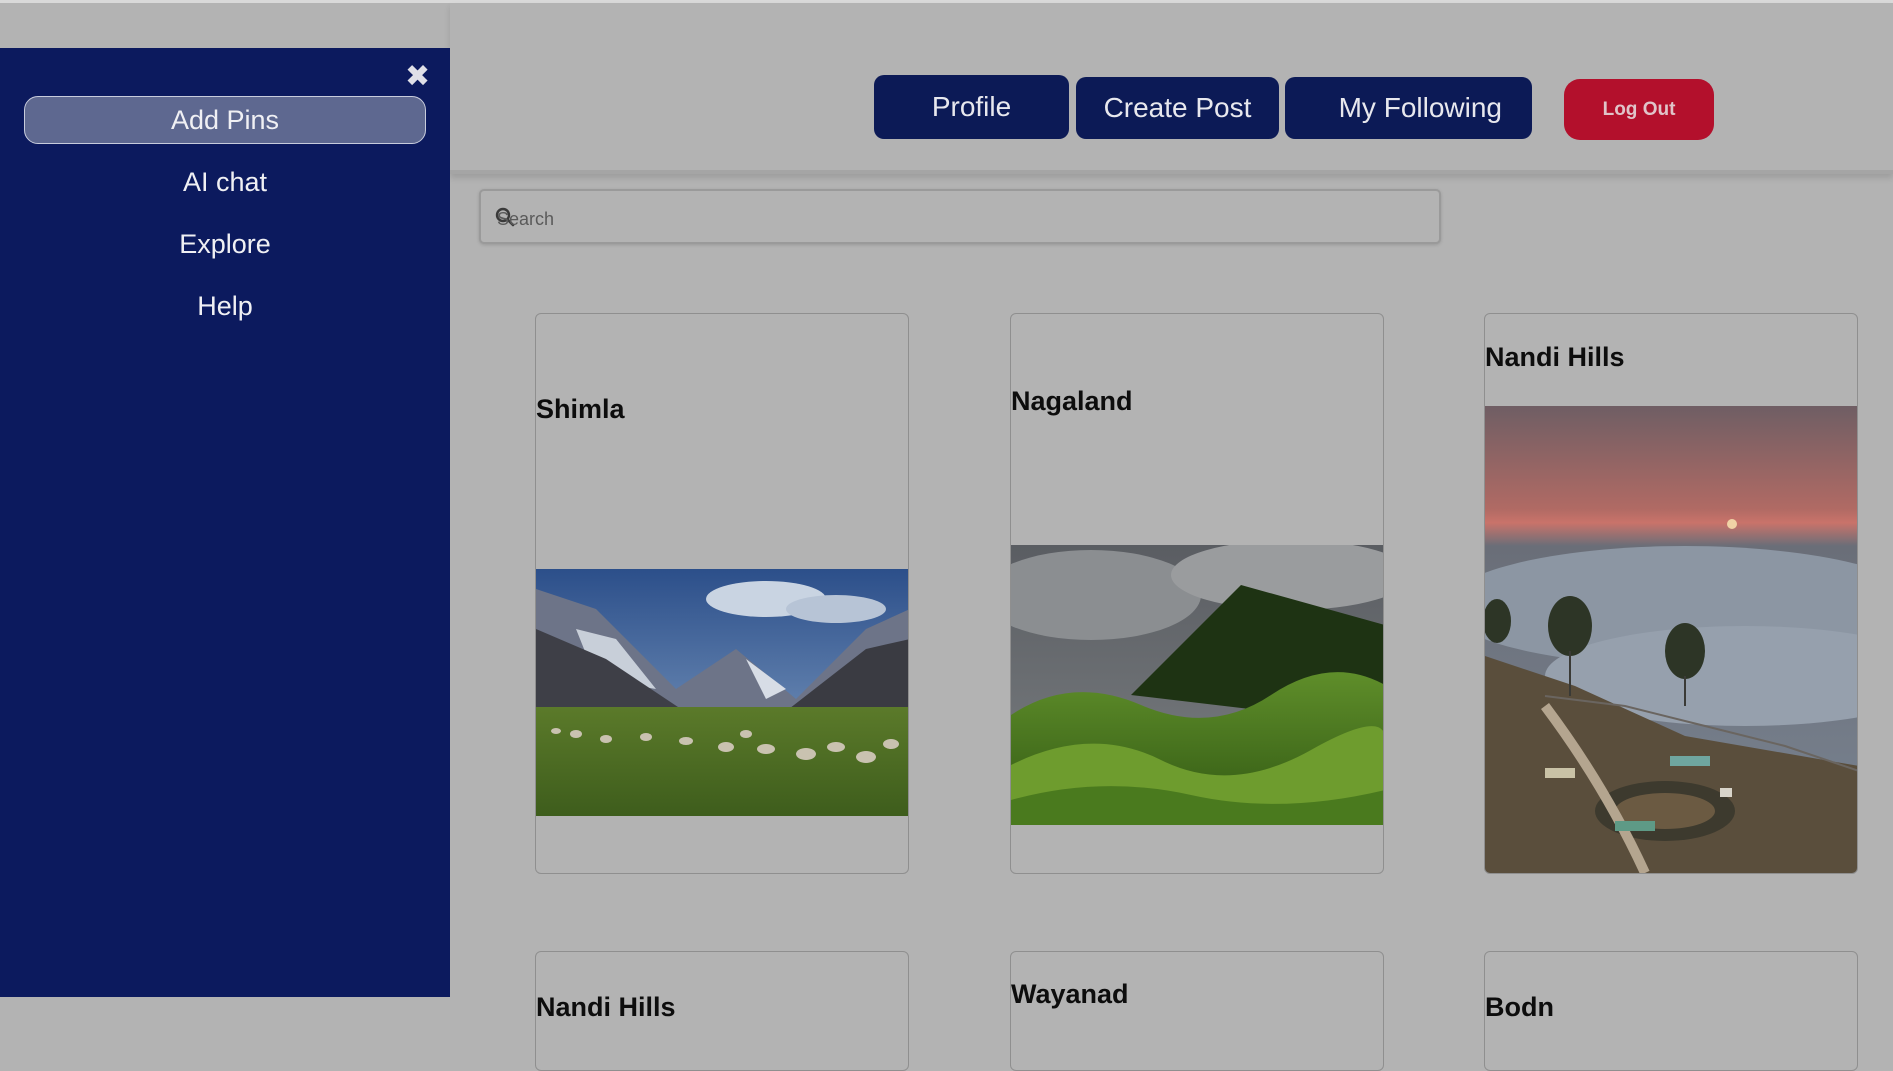 The height and width of the screenshot is (1071, 1893). What do you see at coordinates (947, 219) in the screenshot?
I see `search-input` at bounding box center [947, 219].